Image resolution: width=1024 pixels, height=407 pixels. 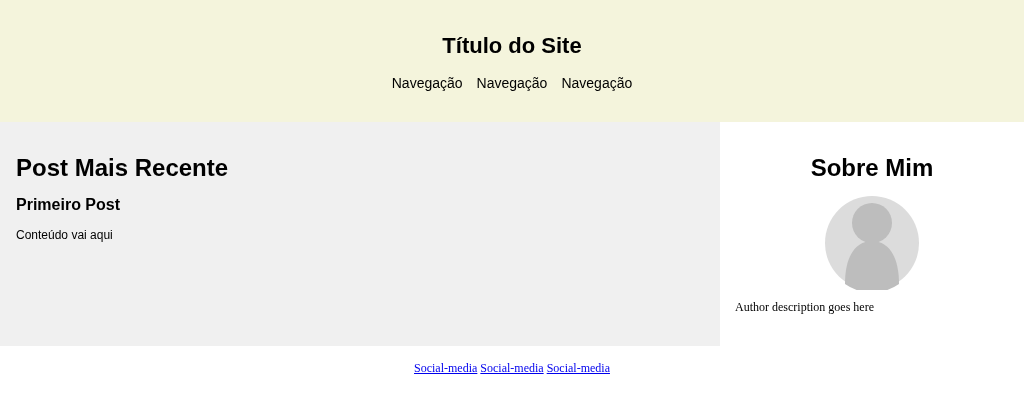 I want to click on post-content: Conteúdo vai aqui, so click(x=65, y=235).